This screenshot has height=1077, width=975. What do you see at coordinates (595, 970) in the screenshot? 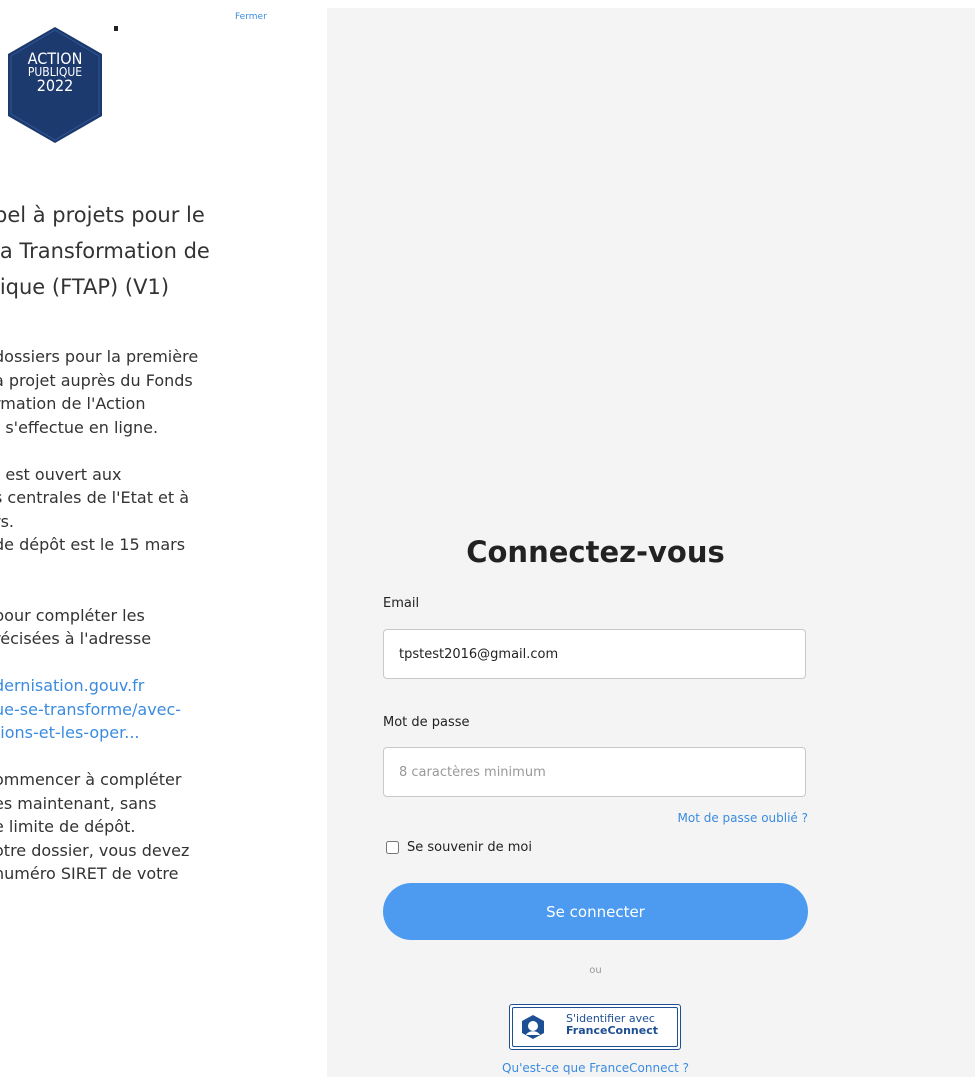
I see `or-separator: ou` at bounding box center [595, 970].